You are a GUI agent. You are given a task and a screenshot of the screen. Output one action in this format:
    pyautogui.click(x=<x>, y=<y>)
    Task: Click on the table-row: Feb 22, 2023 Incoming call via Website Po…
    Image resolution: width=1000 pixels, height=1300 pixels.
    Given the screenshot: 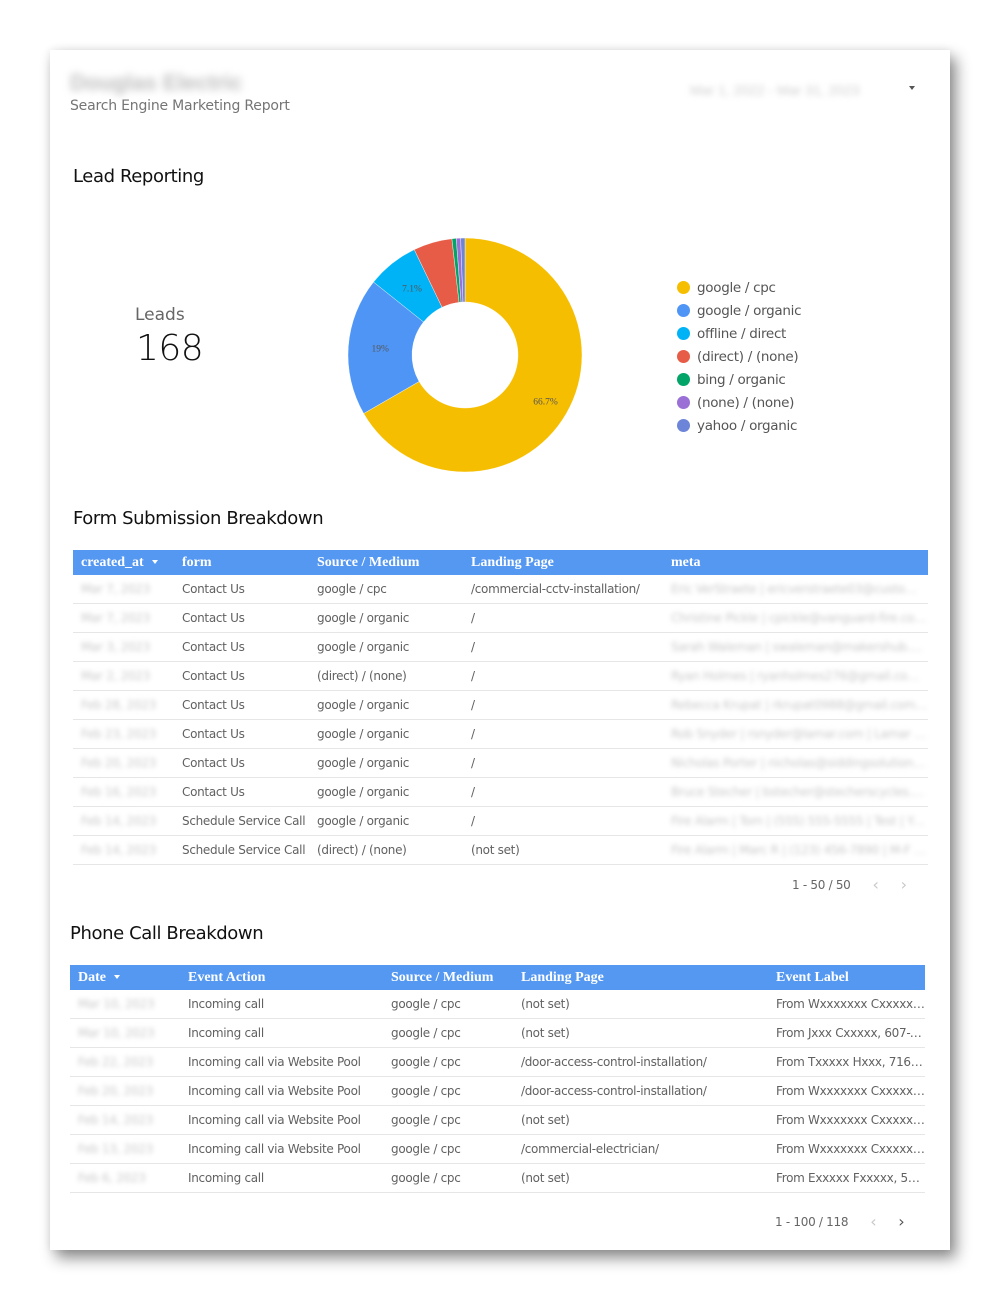 What is the action you would take?
    pyautogui.click(x=497, y=1062)
    